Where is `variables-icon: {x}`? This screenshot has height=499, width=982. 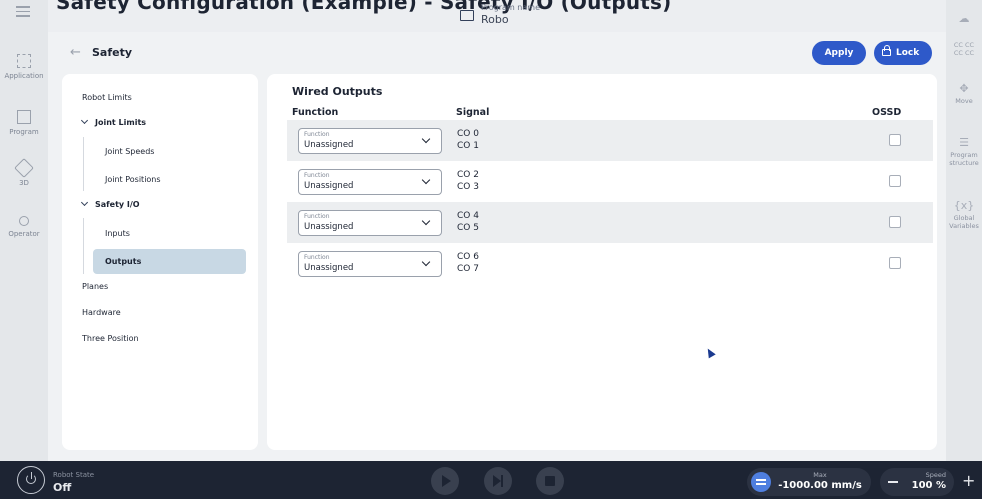
variables-icon: {x} is located at coordinates (964, 205).